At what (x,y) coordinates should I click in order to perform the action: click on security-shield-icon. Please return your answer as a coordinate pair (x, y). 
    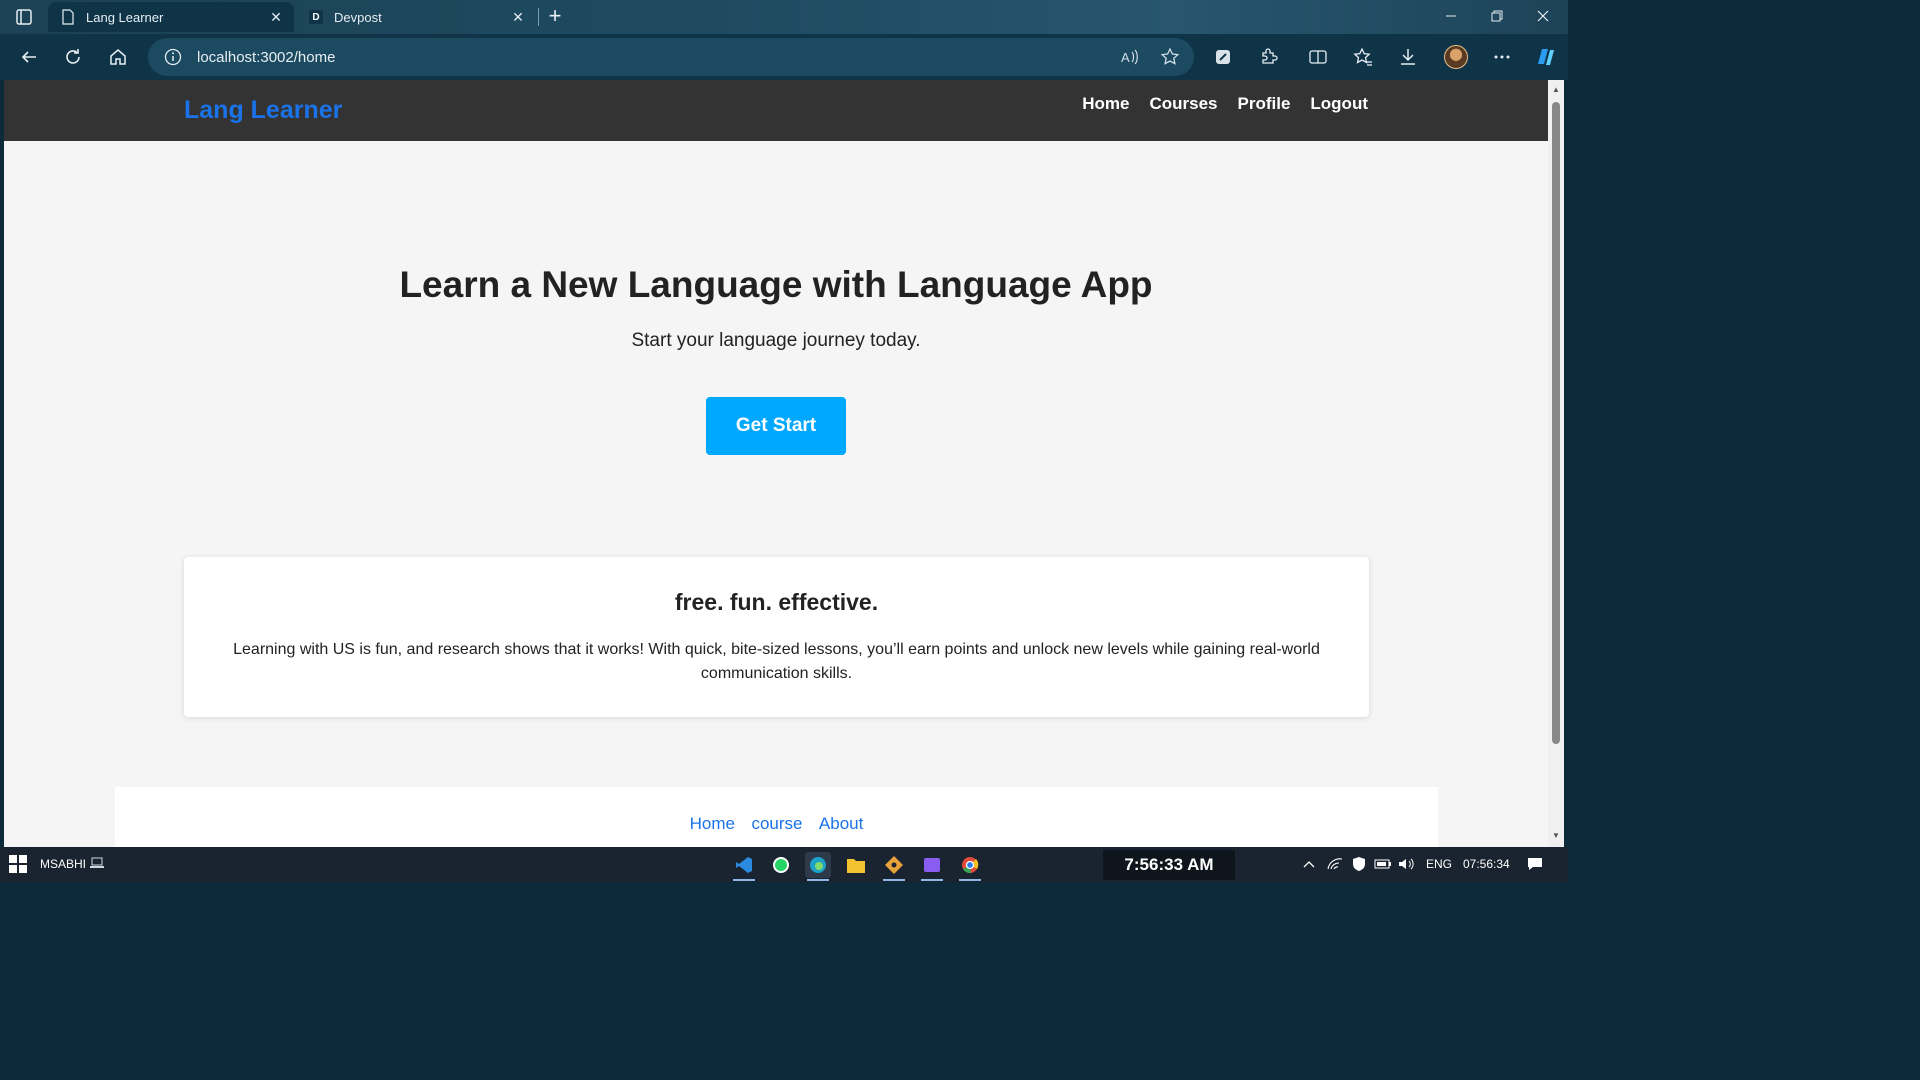
    Looking at the image, I should click on (1359, 864).